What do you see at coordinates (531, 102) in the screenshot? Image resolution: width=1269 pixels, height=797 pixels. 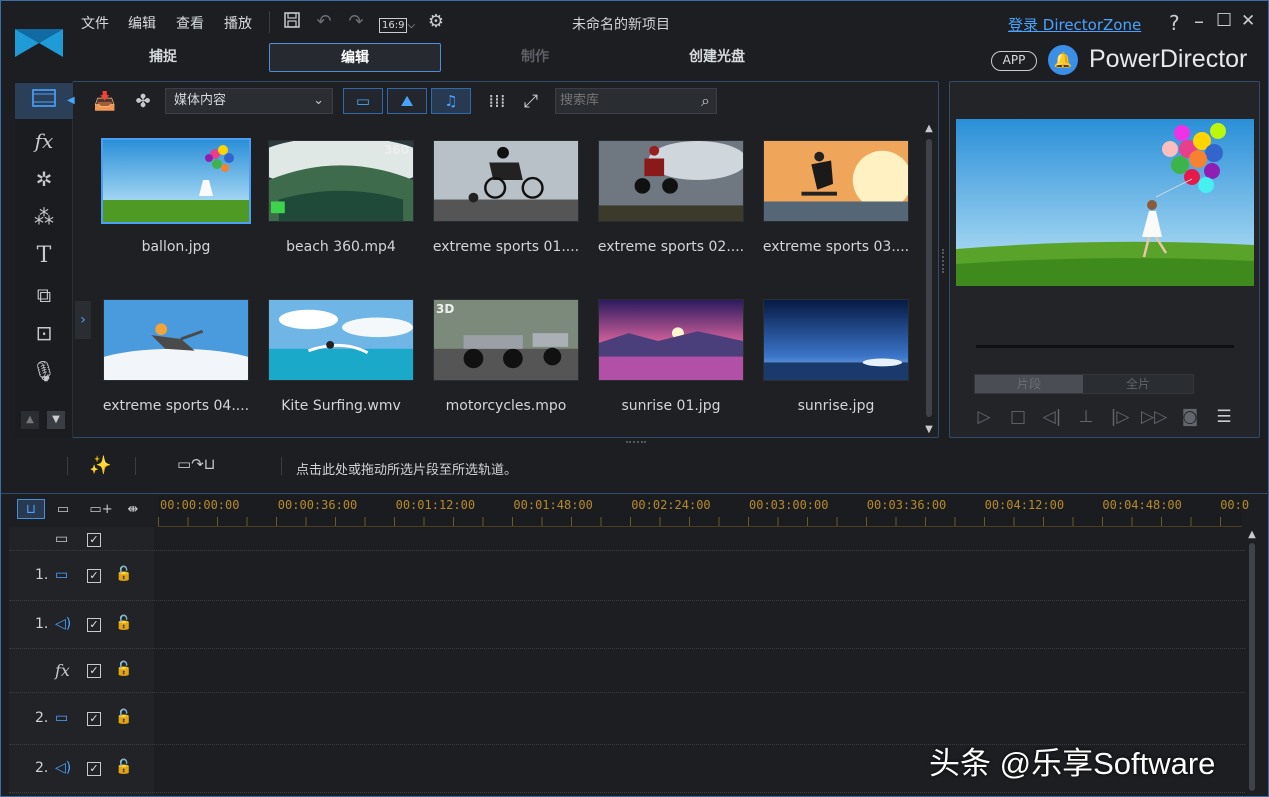 I see `fullscreen-library-icon: ⤢` at bounding box center [531, 102].